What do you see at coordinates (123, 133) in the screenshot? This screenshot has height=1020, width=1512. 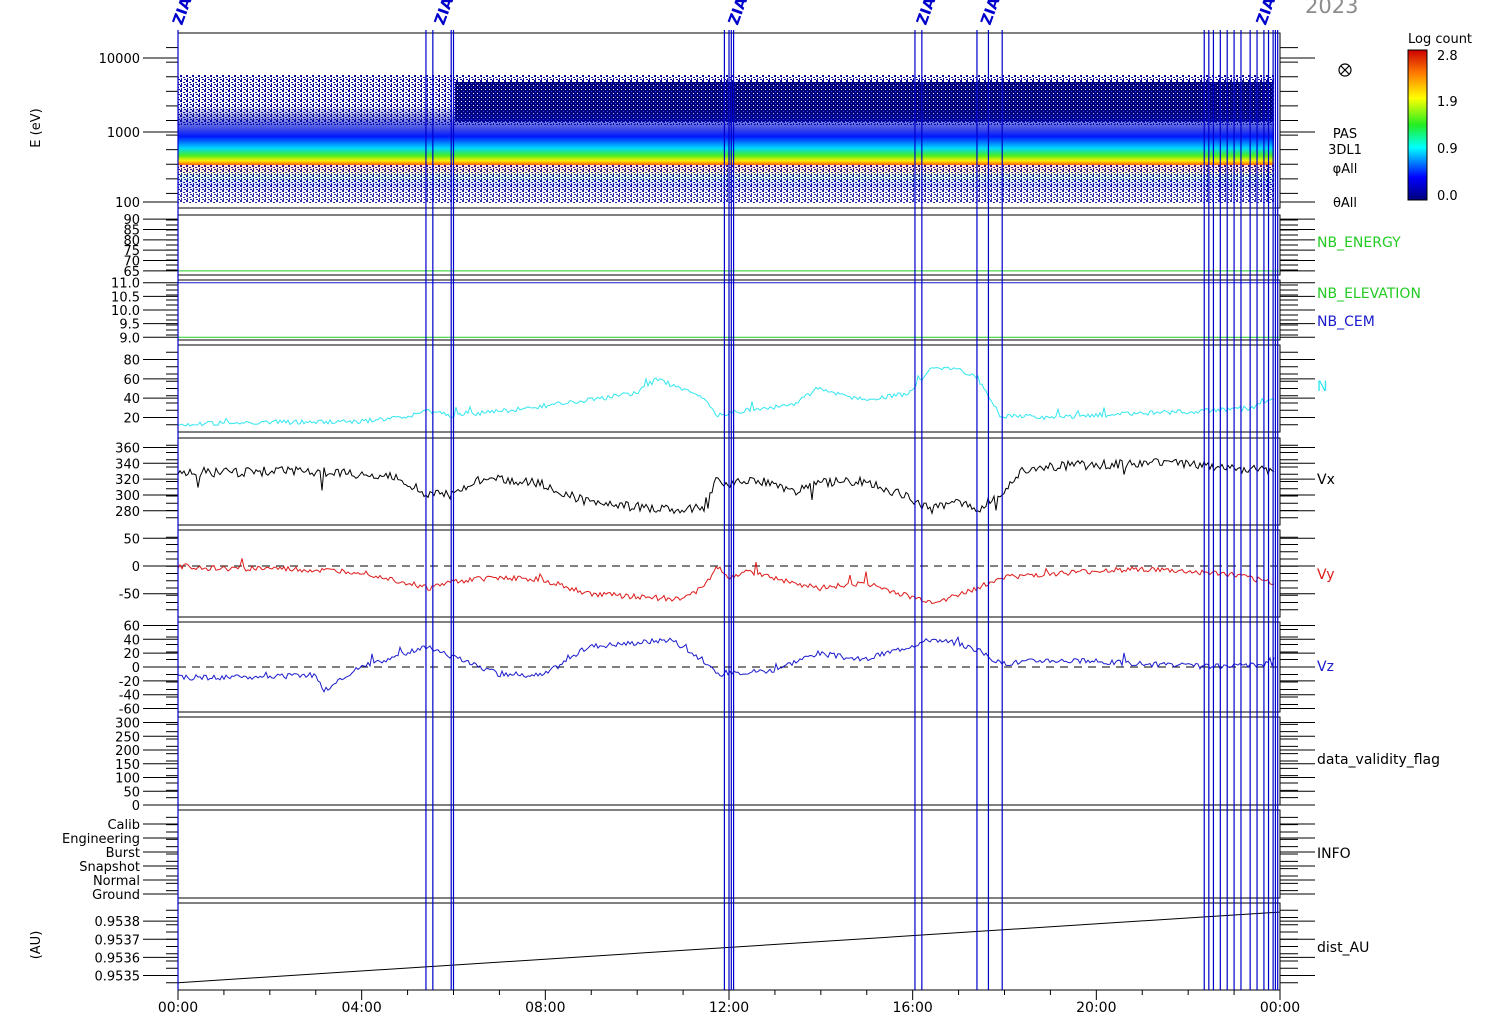 I see `y-tick-label: 1000` at bounding box center [123, 133].